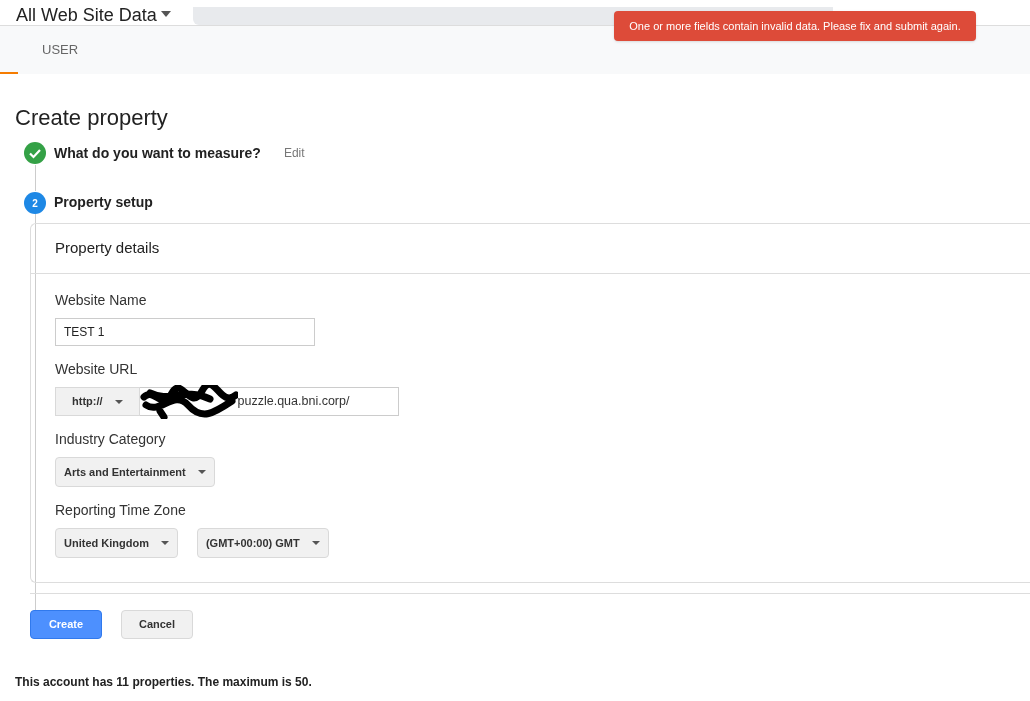 The image size is (1030, 701). Describe the element at coordinates (111, 439) in the screenshot. I see `field-label: Industry Category` at that location.